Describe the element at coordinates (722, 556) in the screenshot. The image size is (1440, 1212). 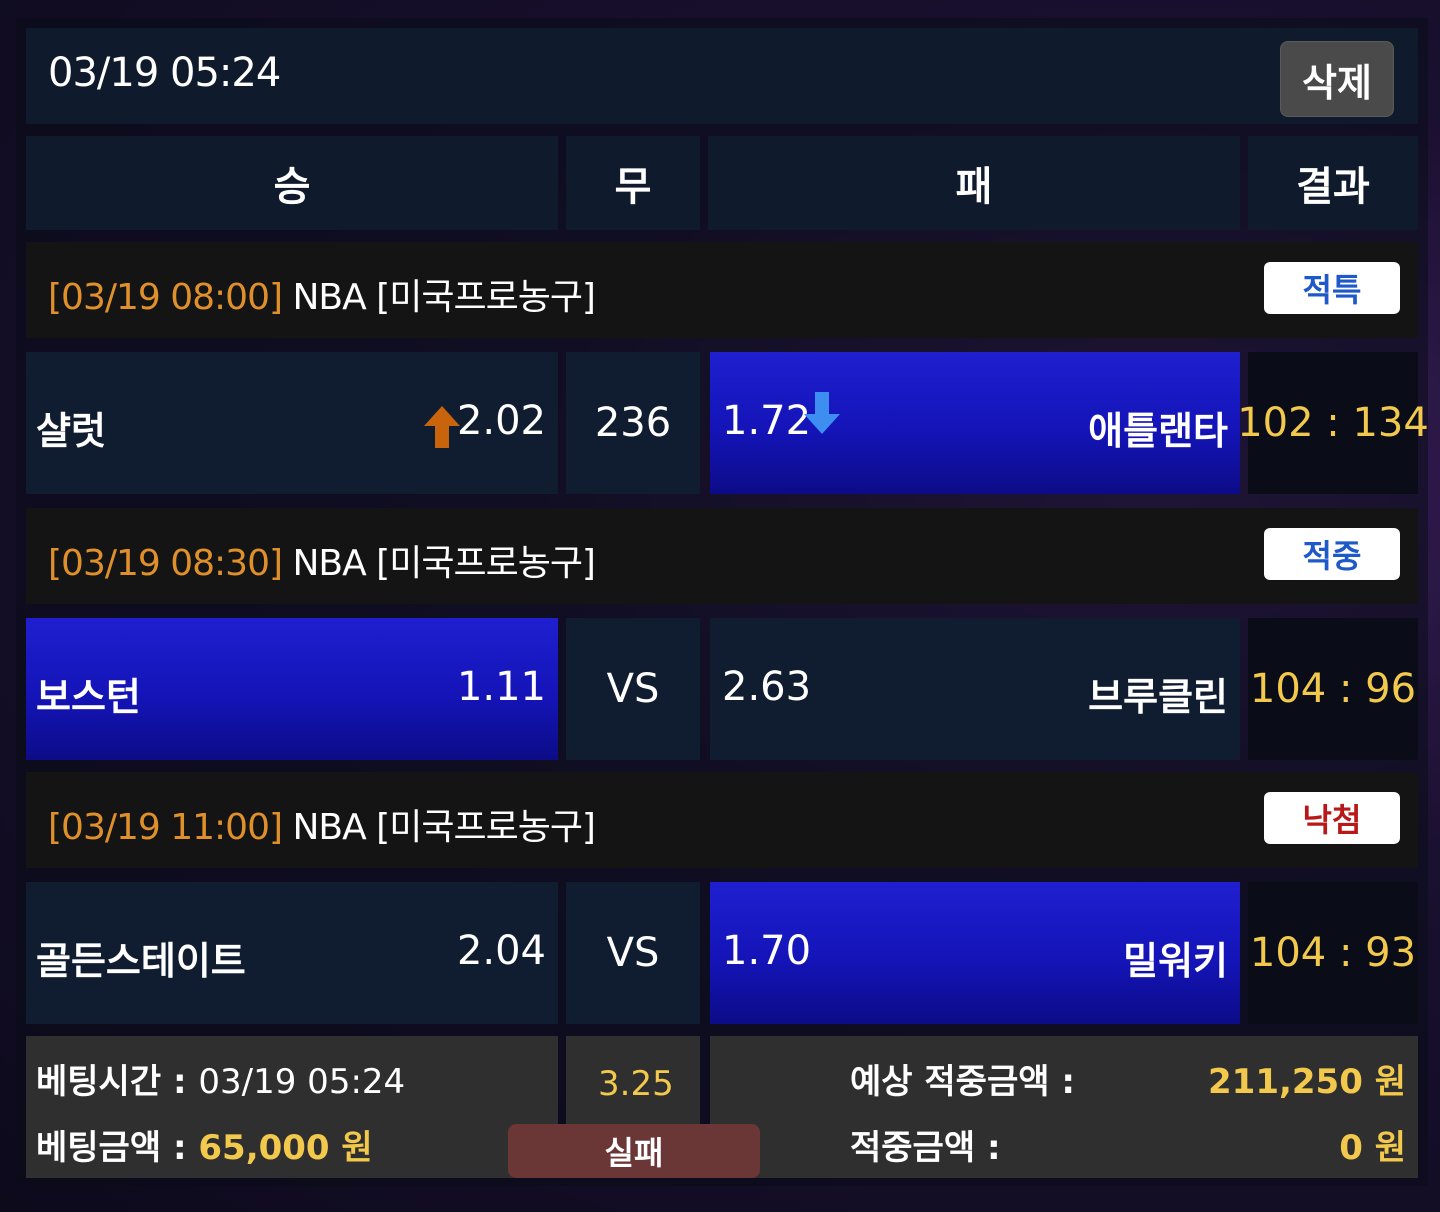
I see `league-row: [03/19 08:30] NBA [미국프로농구] 적중` at that location.